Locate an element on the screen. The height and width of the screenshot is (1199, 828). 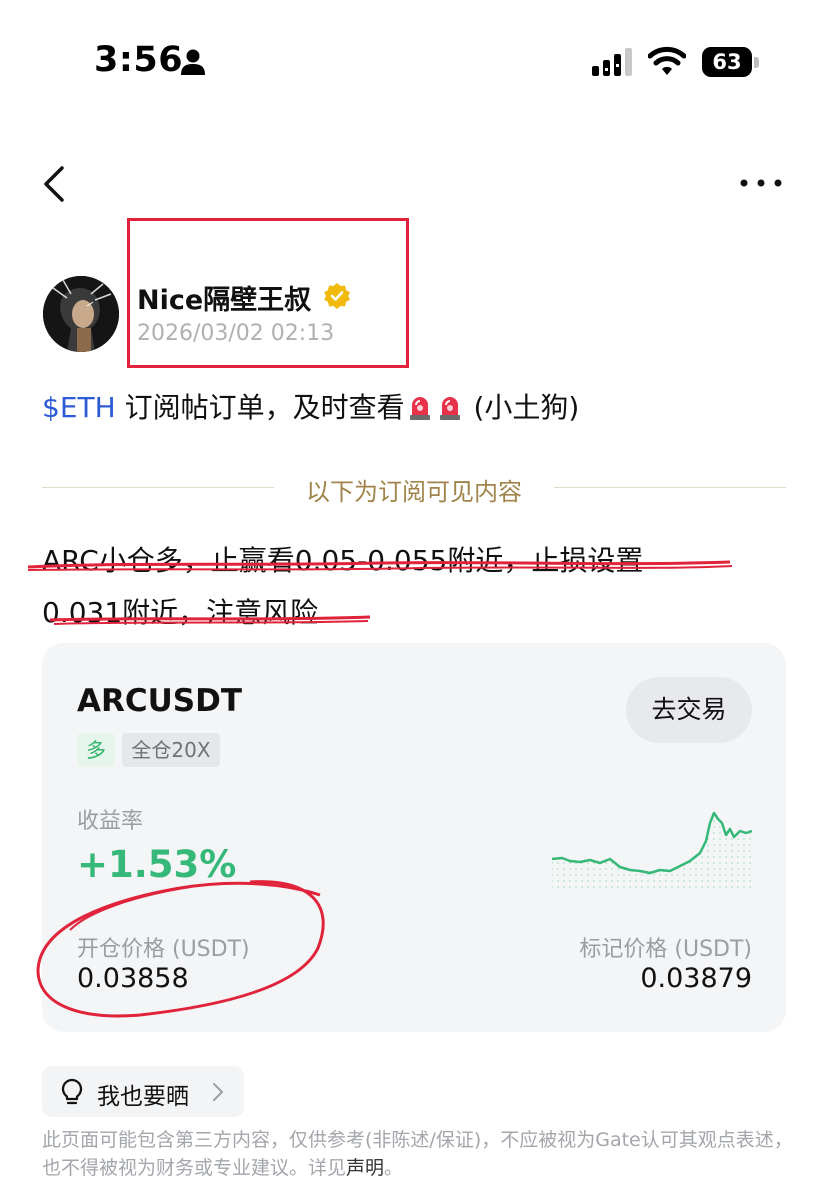
lightbulb-icon is located at coordinates (72, 1091).